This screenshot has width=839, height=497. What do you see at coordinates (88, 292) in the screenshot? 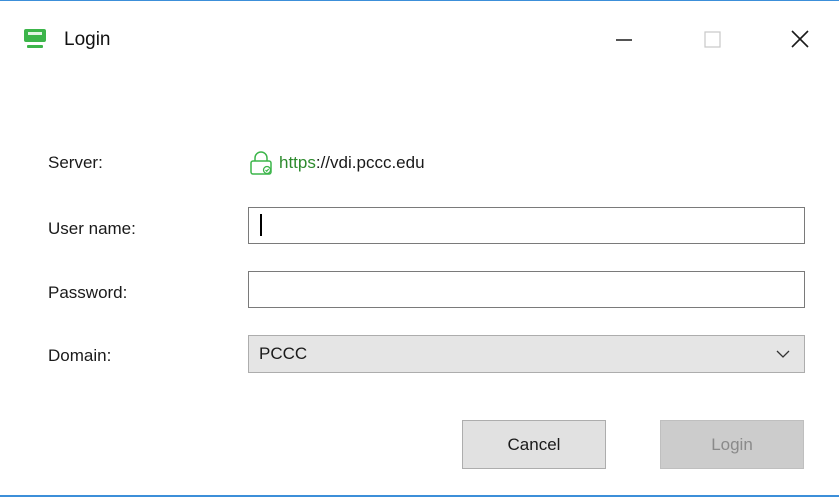
I see `password-label: Password:` at bounding box center [88, 292].